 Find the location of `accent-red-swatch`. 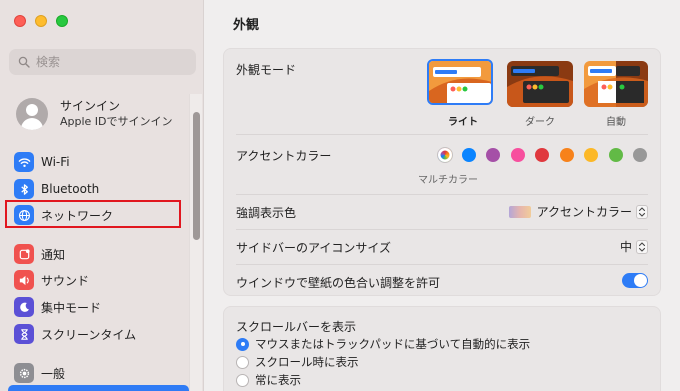

accent-red-swatch is located at coordinates (542, 155).